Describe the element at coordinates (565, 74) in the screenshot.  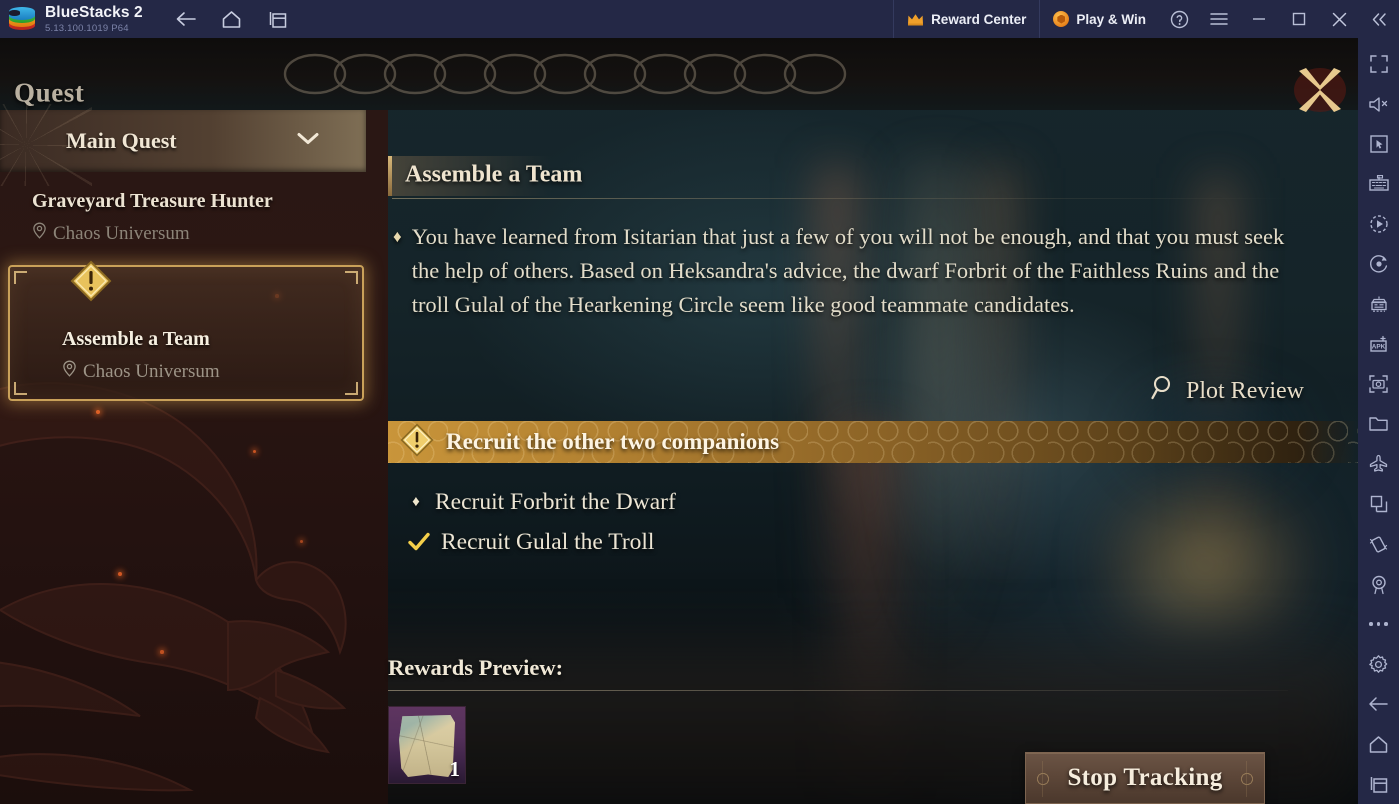
I see `chain-ornament-icon` at that location.